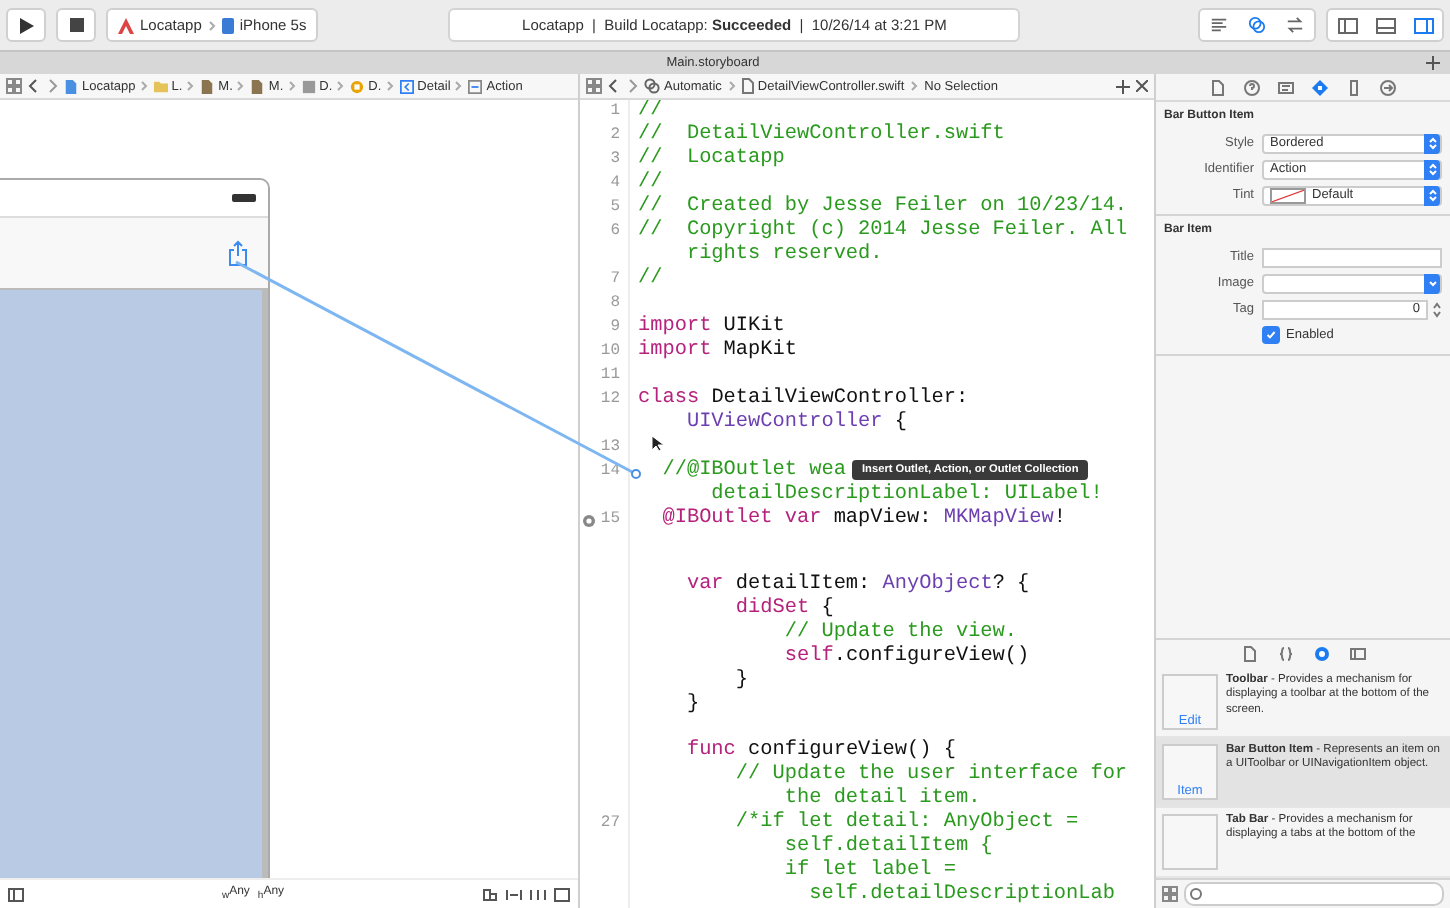 The height and width of the screenshot is (908, 1450). Describe the element at coordinates (710, 327) in the screenshot. I see `code-line: import UIKit` at that location.